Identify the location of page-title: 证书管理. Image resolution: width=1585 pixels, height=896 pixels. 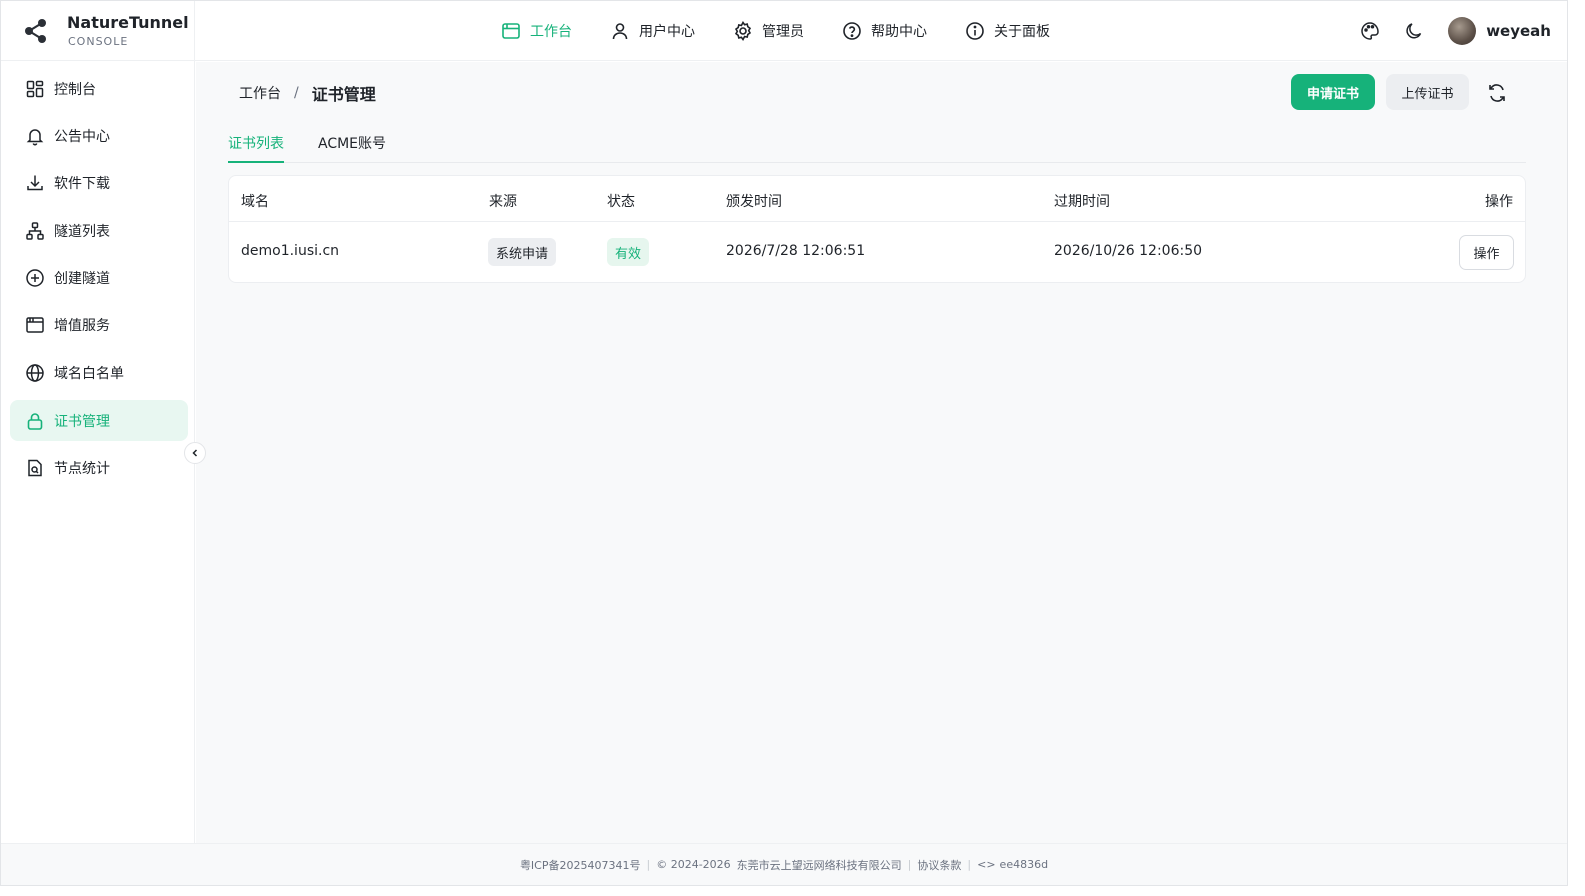
(343, 94).